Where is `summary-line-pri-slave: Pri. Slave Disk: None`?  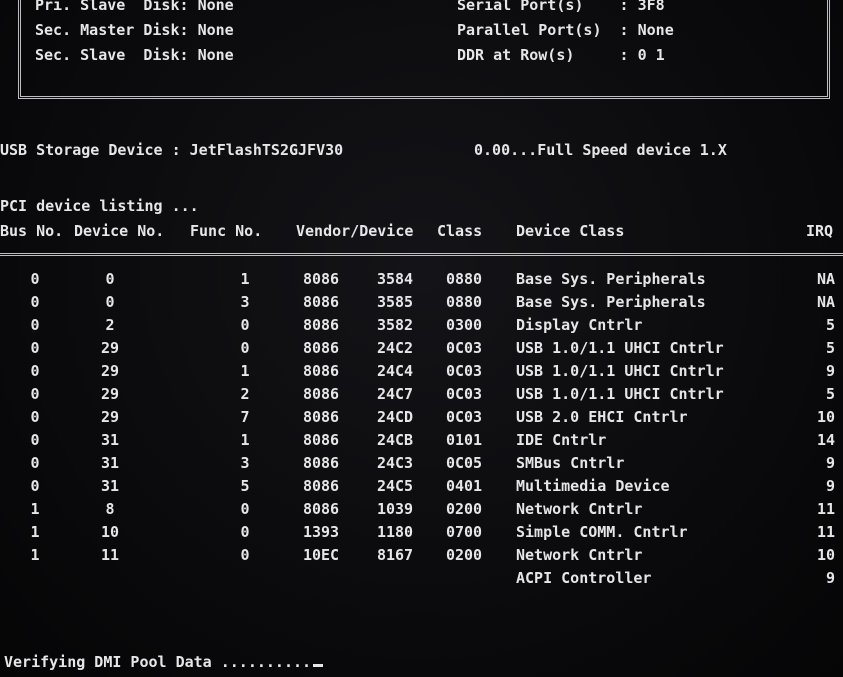
summary-line-pri-slave: Pri. Slave Disk: None is located at coordinates (134, 7).